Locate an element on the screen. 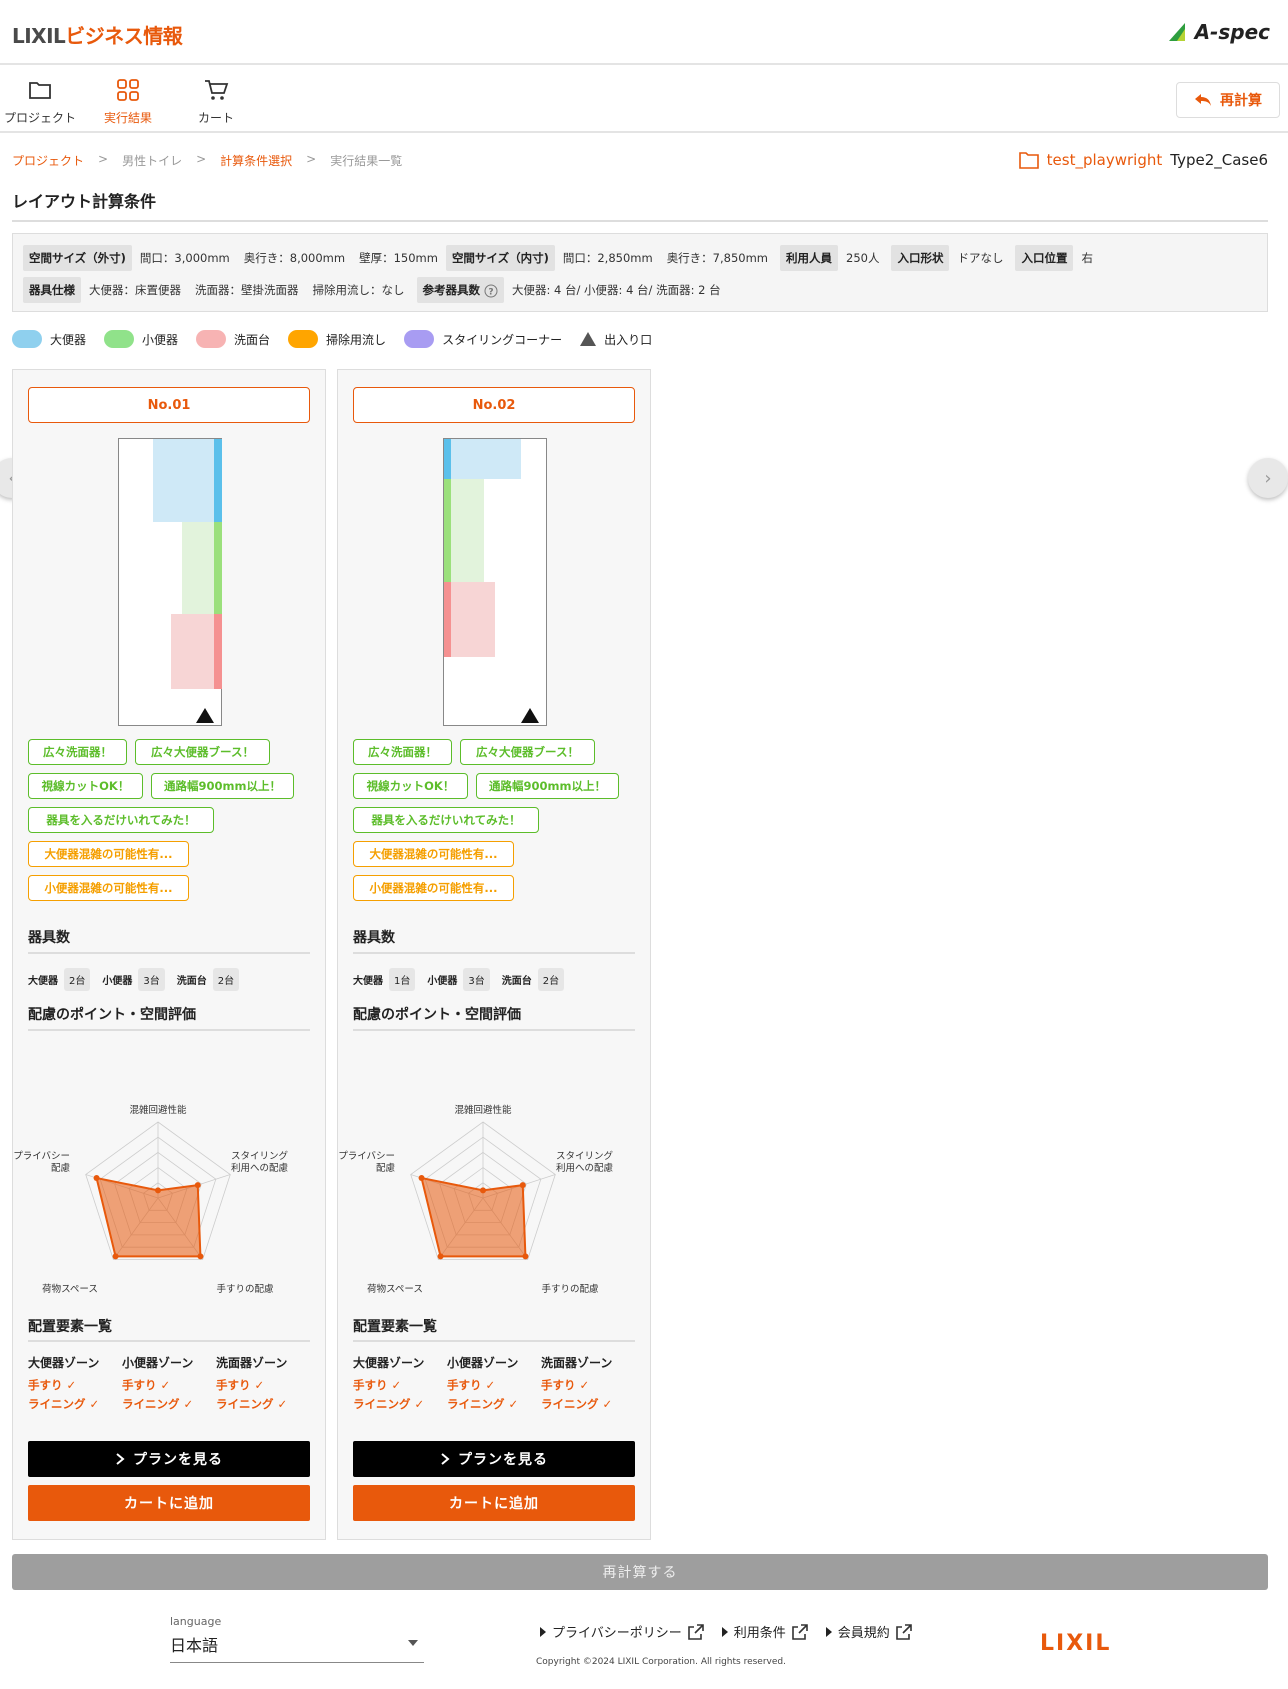  outer-depth: 奥行き：8,000mm is located at coordinates (294, 258).